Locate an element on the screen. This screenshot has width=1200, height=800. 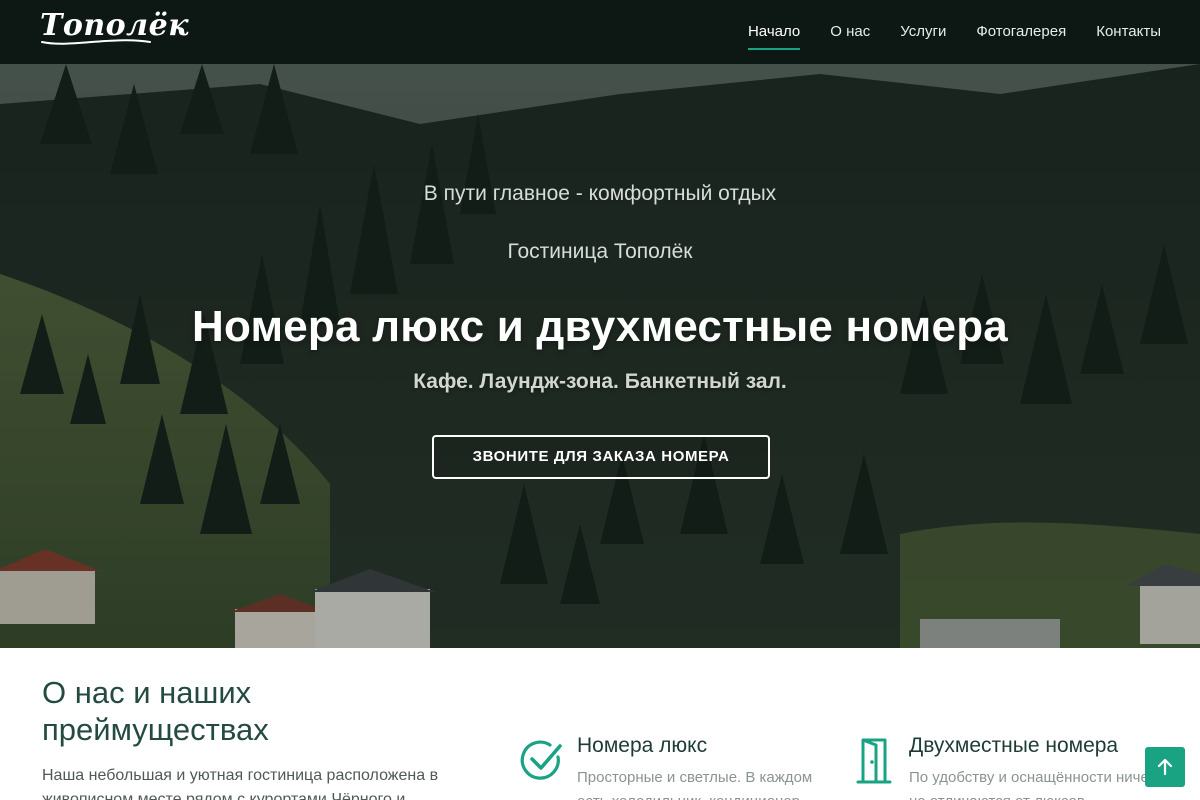
nav-item-gallery: Фотогалерея is located at coordinates (1021, 32).